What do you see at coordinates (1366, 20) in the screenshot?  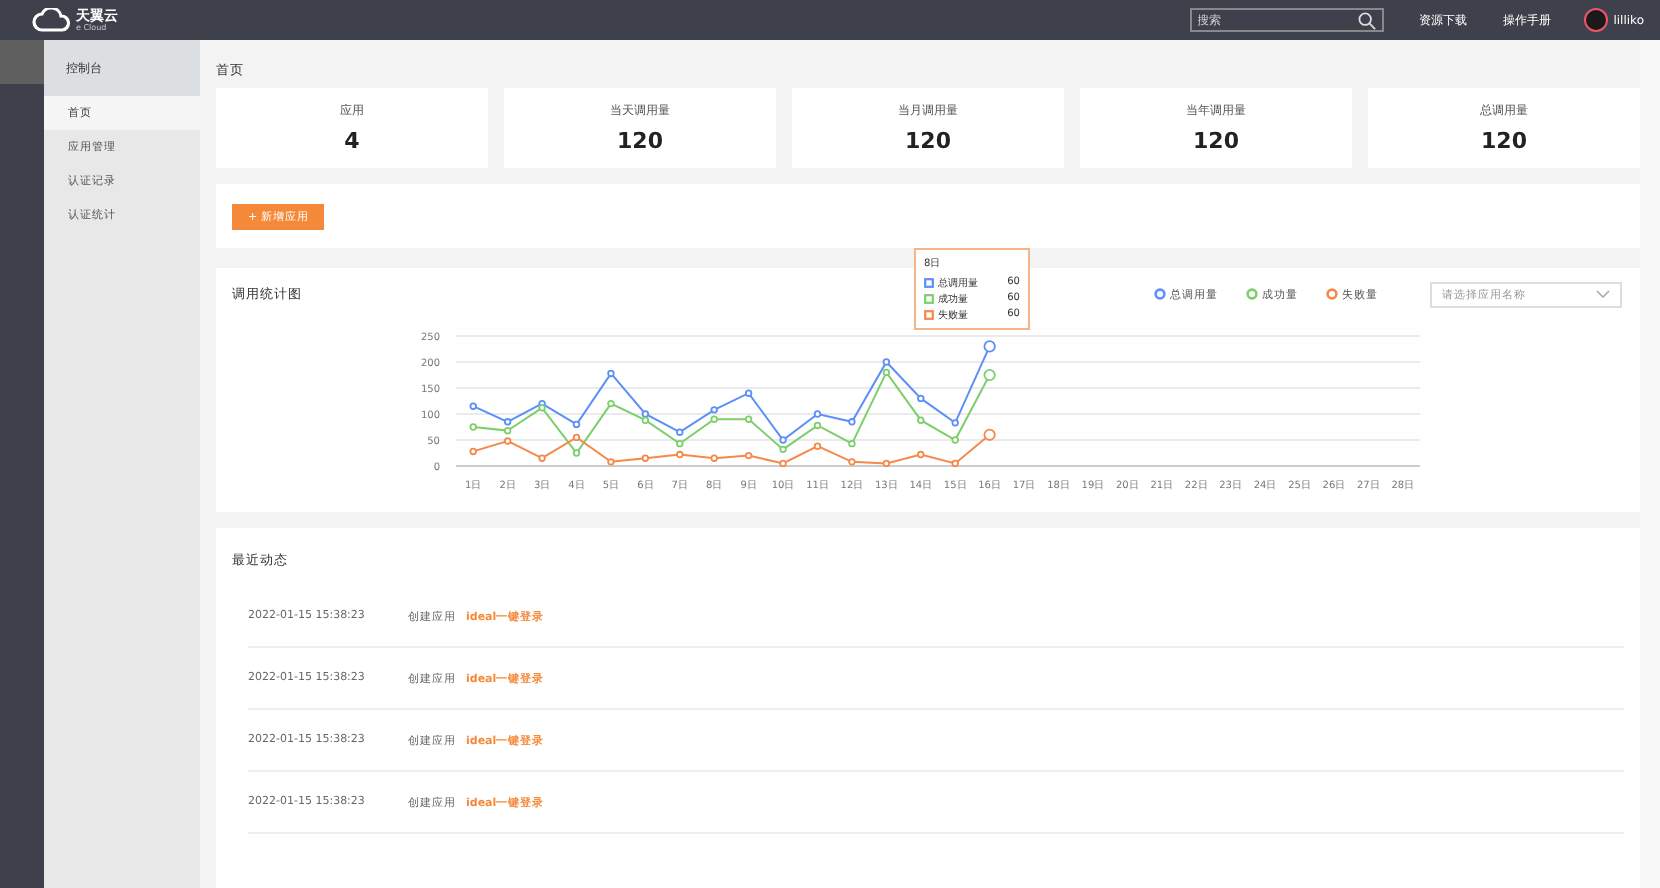 I see `search-icon` at bounding box center [1366, 20].